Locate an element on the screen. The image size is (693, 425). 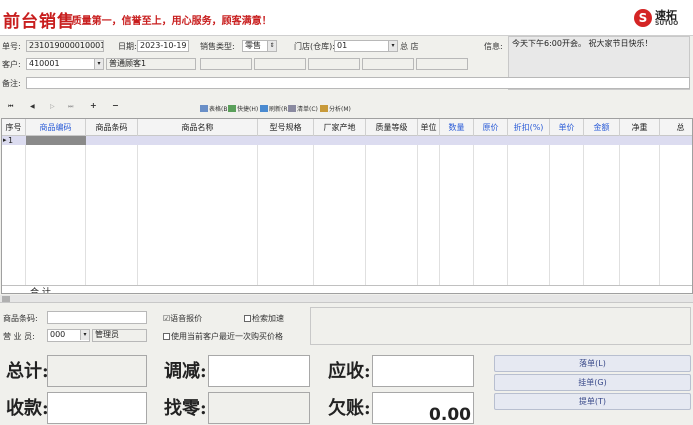
quick-icon is located at coordinates (232, 108).